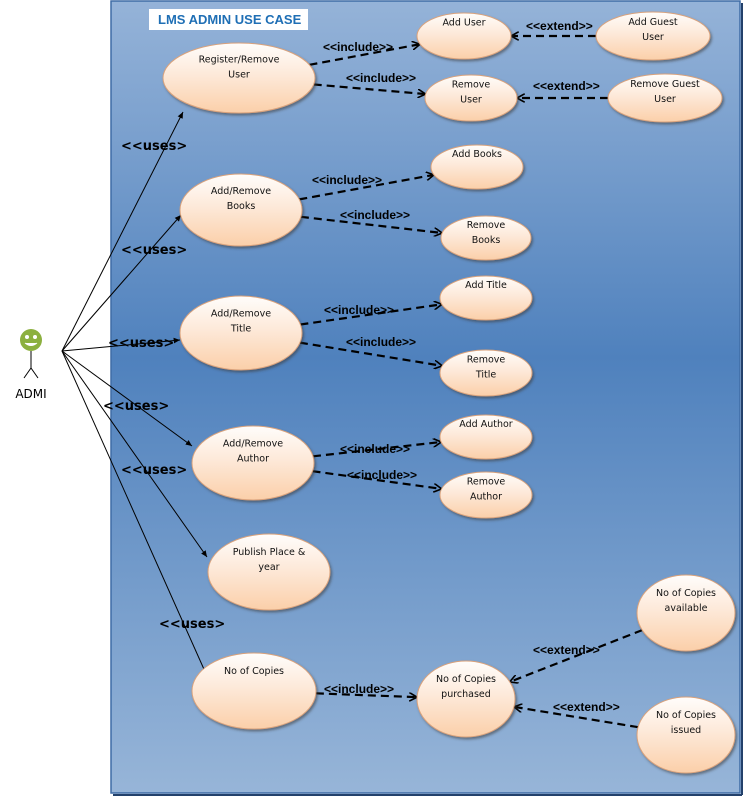 The width and height of the screenshot is (753, 797). I want to click on use-case-add-books: Add Books, so click(477, 167).